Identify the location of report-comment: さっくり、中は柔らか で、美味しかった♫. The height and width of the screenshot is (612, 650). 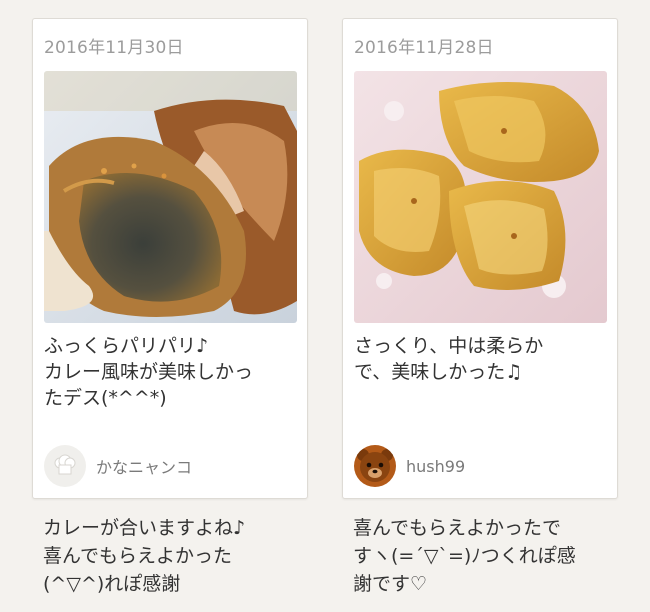
(482, 359).